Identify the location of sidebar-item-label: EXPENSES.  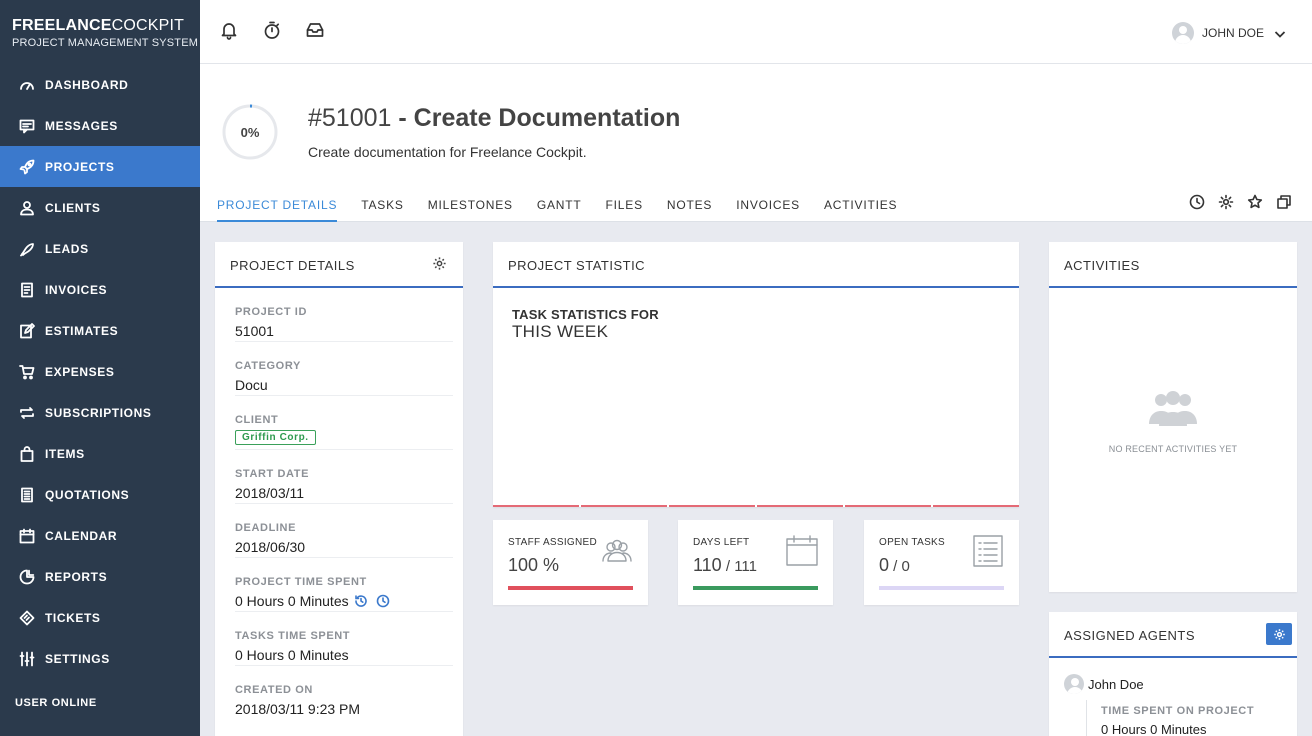
(80, 371).